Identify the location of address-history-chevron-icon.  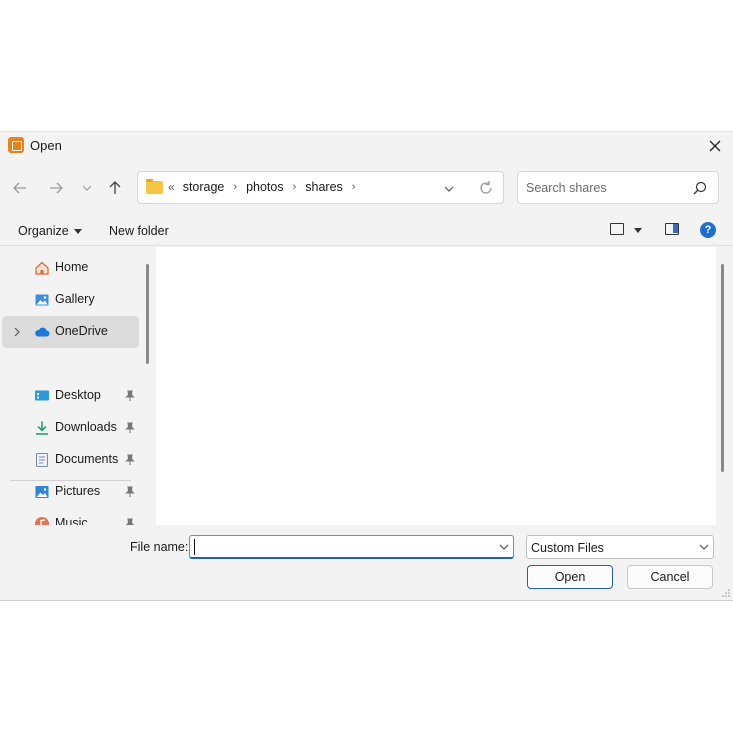
(449, 189).